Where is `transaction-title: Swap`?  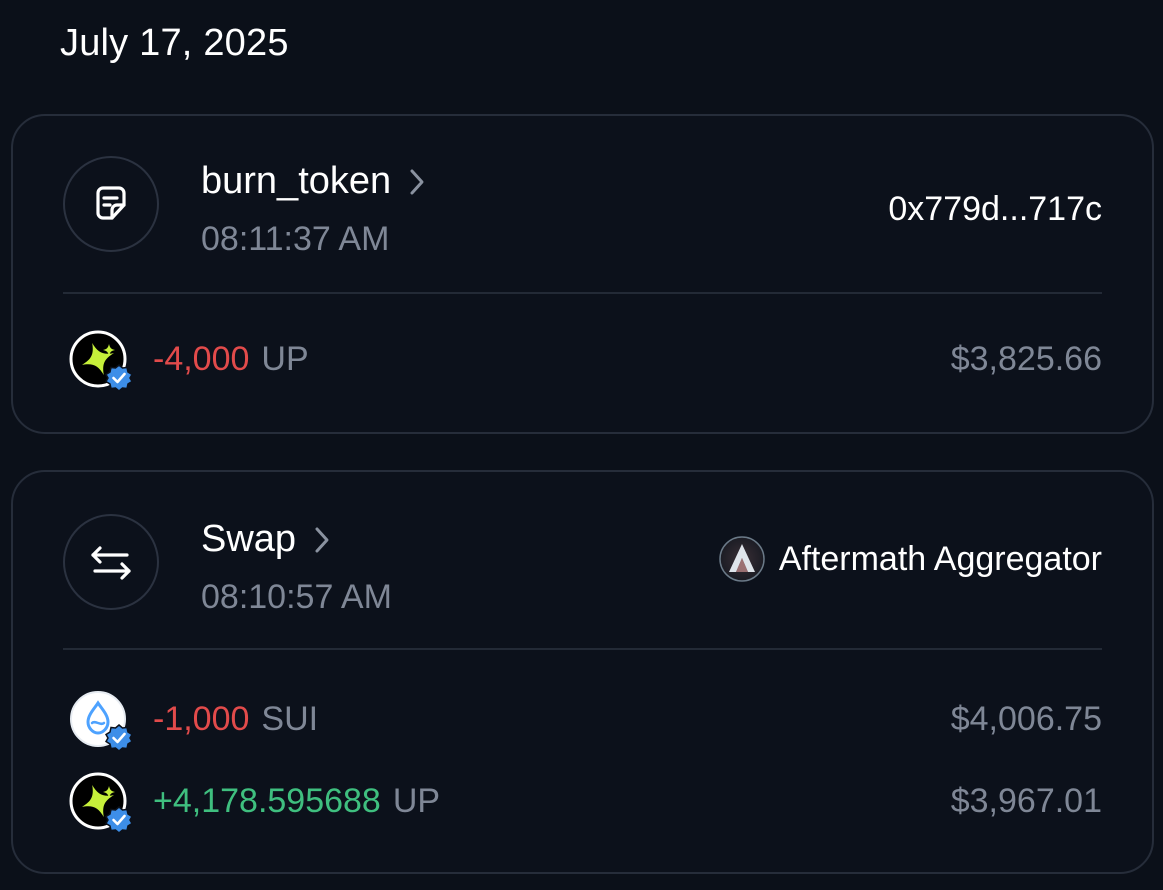 transaction-title: Swap is located at coordinates (249, 539).